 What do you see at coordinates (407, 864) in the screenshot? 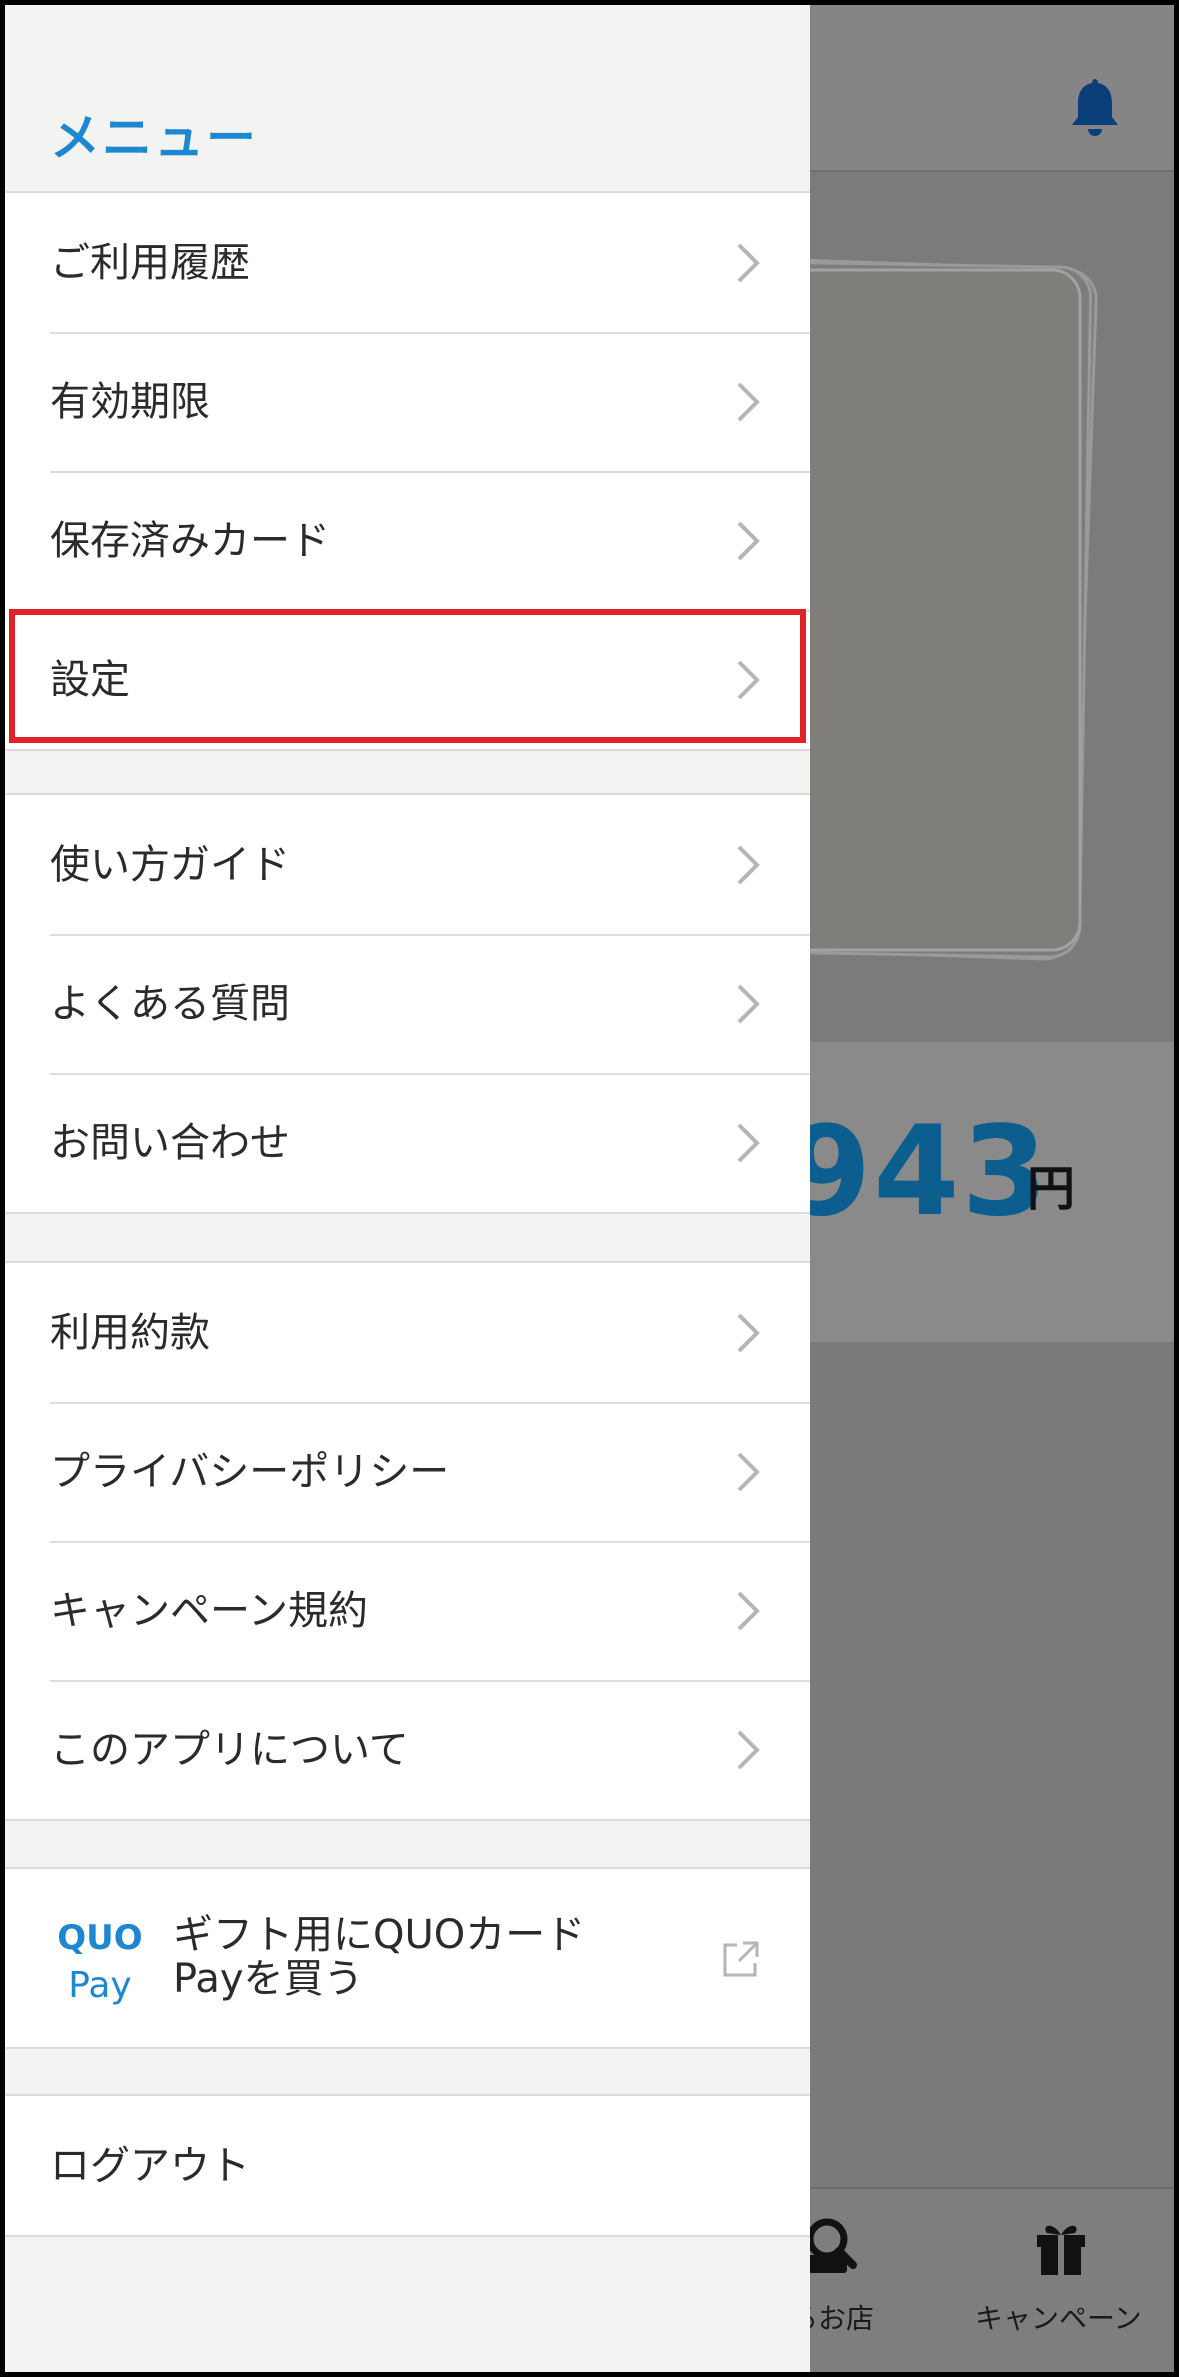
I see `menu-item-guide: 使い方ガイド` at bounding box center [407, 864].